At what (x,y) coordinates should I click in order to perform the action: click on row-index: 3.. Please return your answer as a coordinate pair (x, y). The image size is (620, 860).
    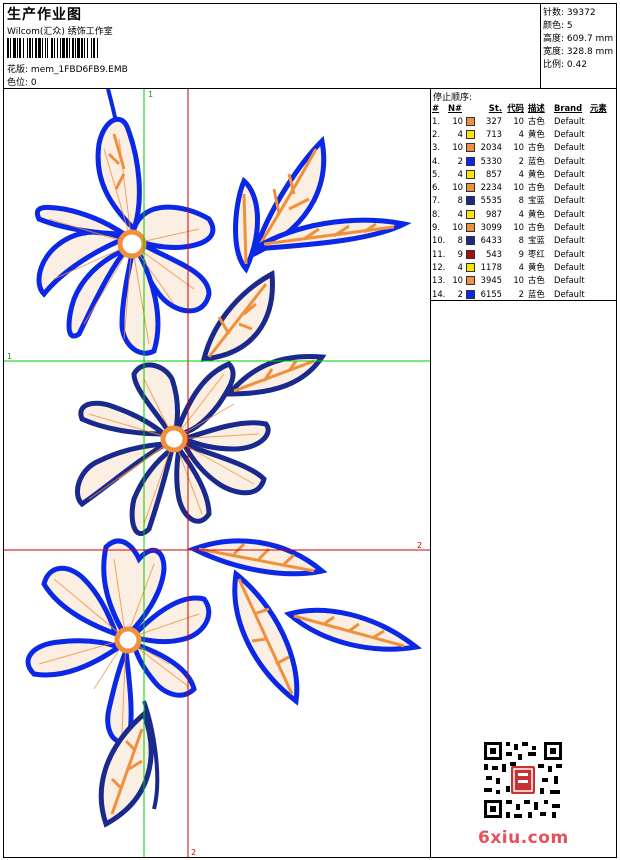
    Looking at the image, I should click on (436, 147).